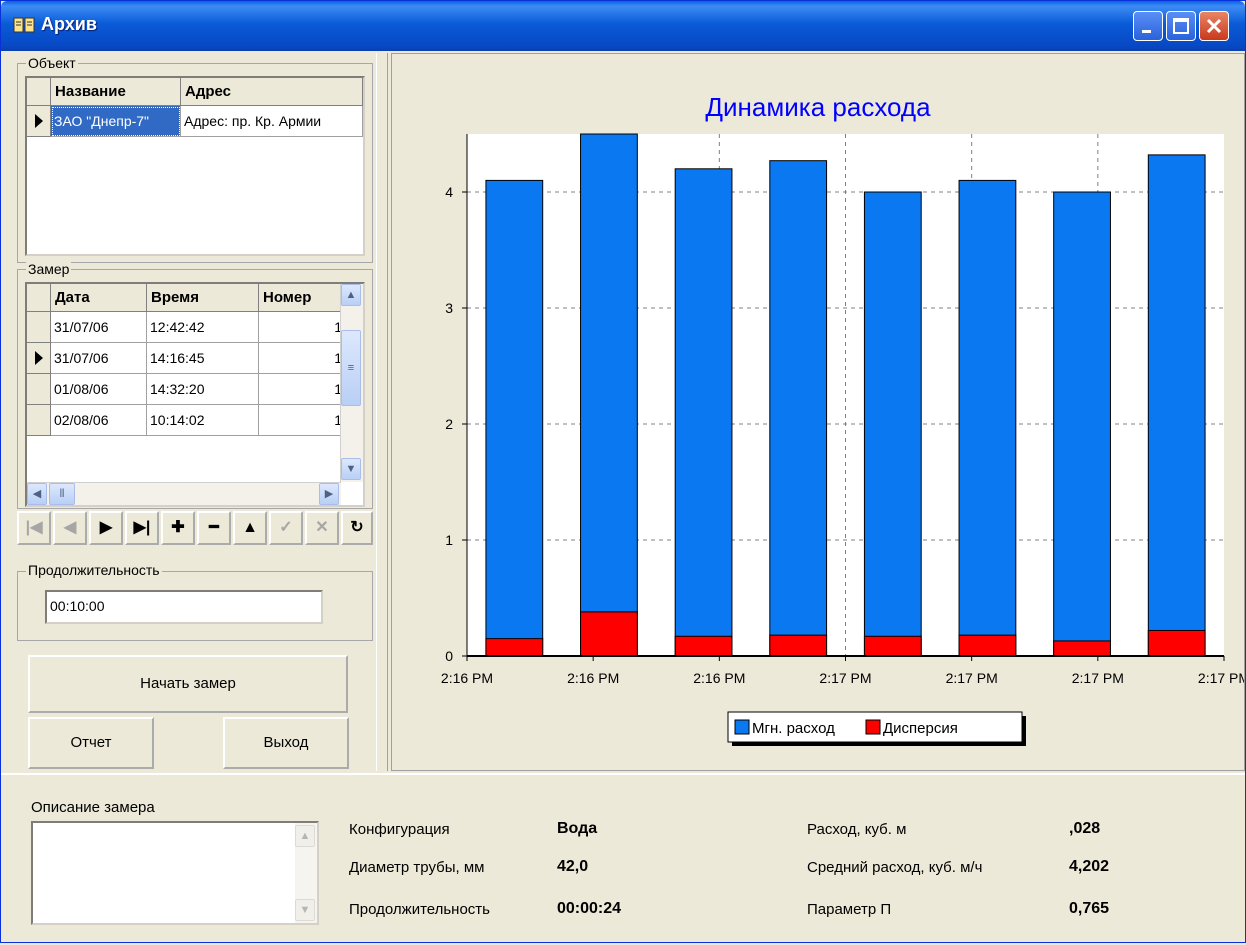 This screenshot has height=945, width=1246. I want to click on nav-last-button: ▶|, so click(142, 528).